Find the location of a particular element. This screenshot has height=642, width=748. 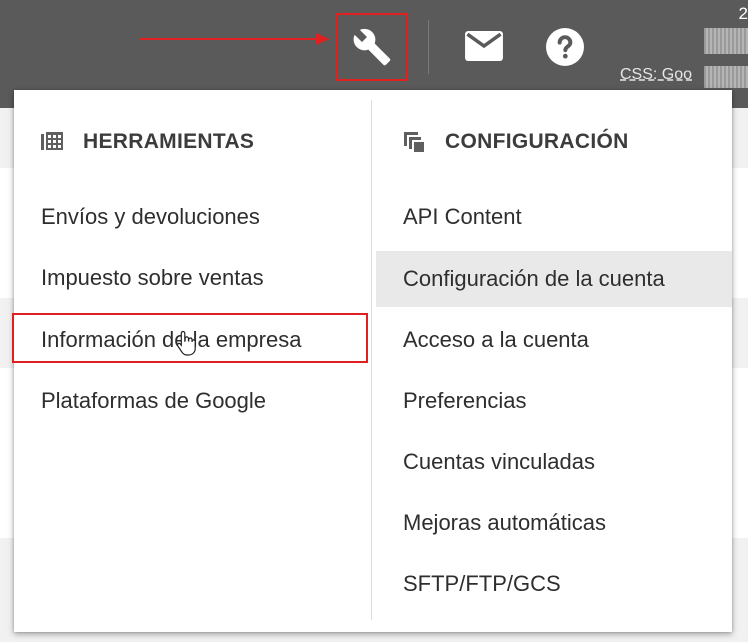

css-account-label: CSS: Goo is located at coordinates (656, 75).